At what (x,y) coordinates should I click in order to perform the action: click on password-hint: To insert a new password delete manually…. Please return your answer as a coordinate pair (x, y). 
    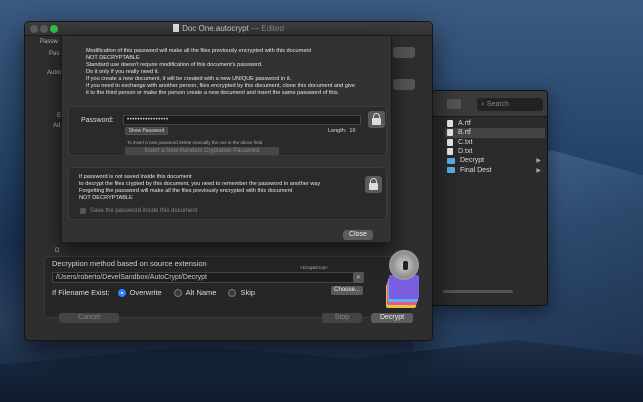
    Looking at the image, I should click on (195, 142).